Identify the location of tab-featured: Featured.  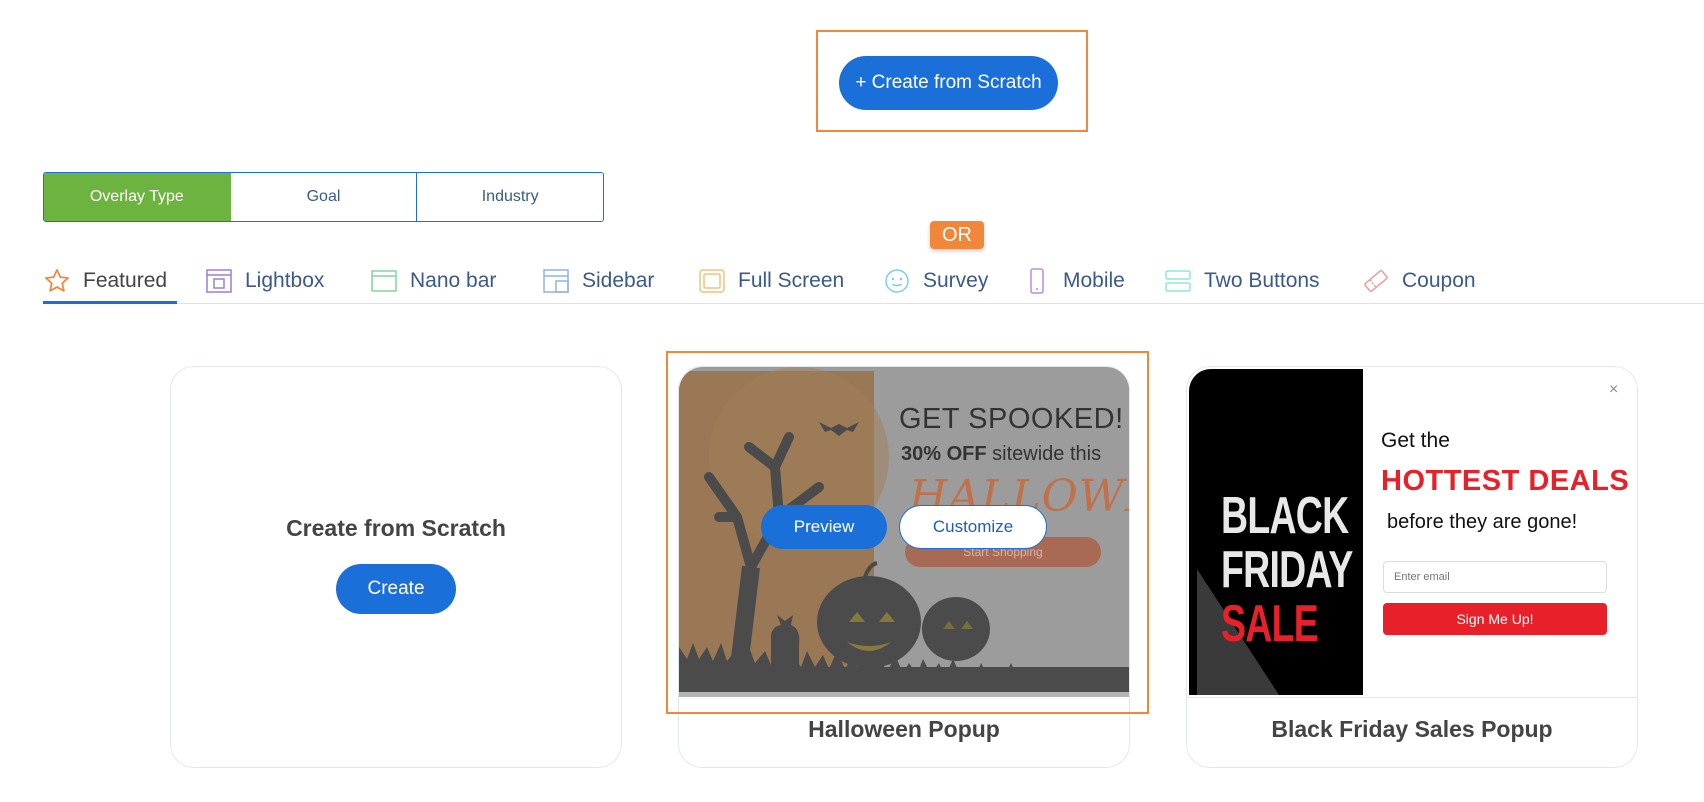
(110, 281).